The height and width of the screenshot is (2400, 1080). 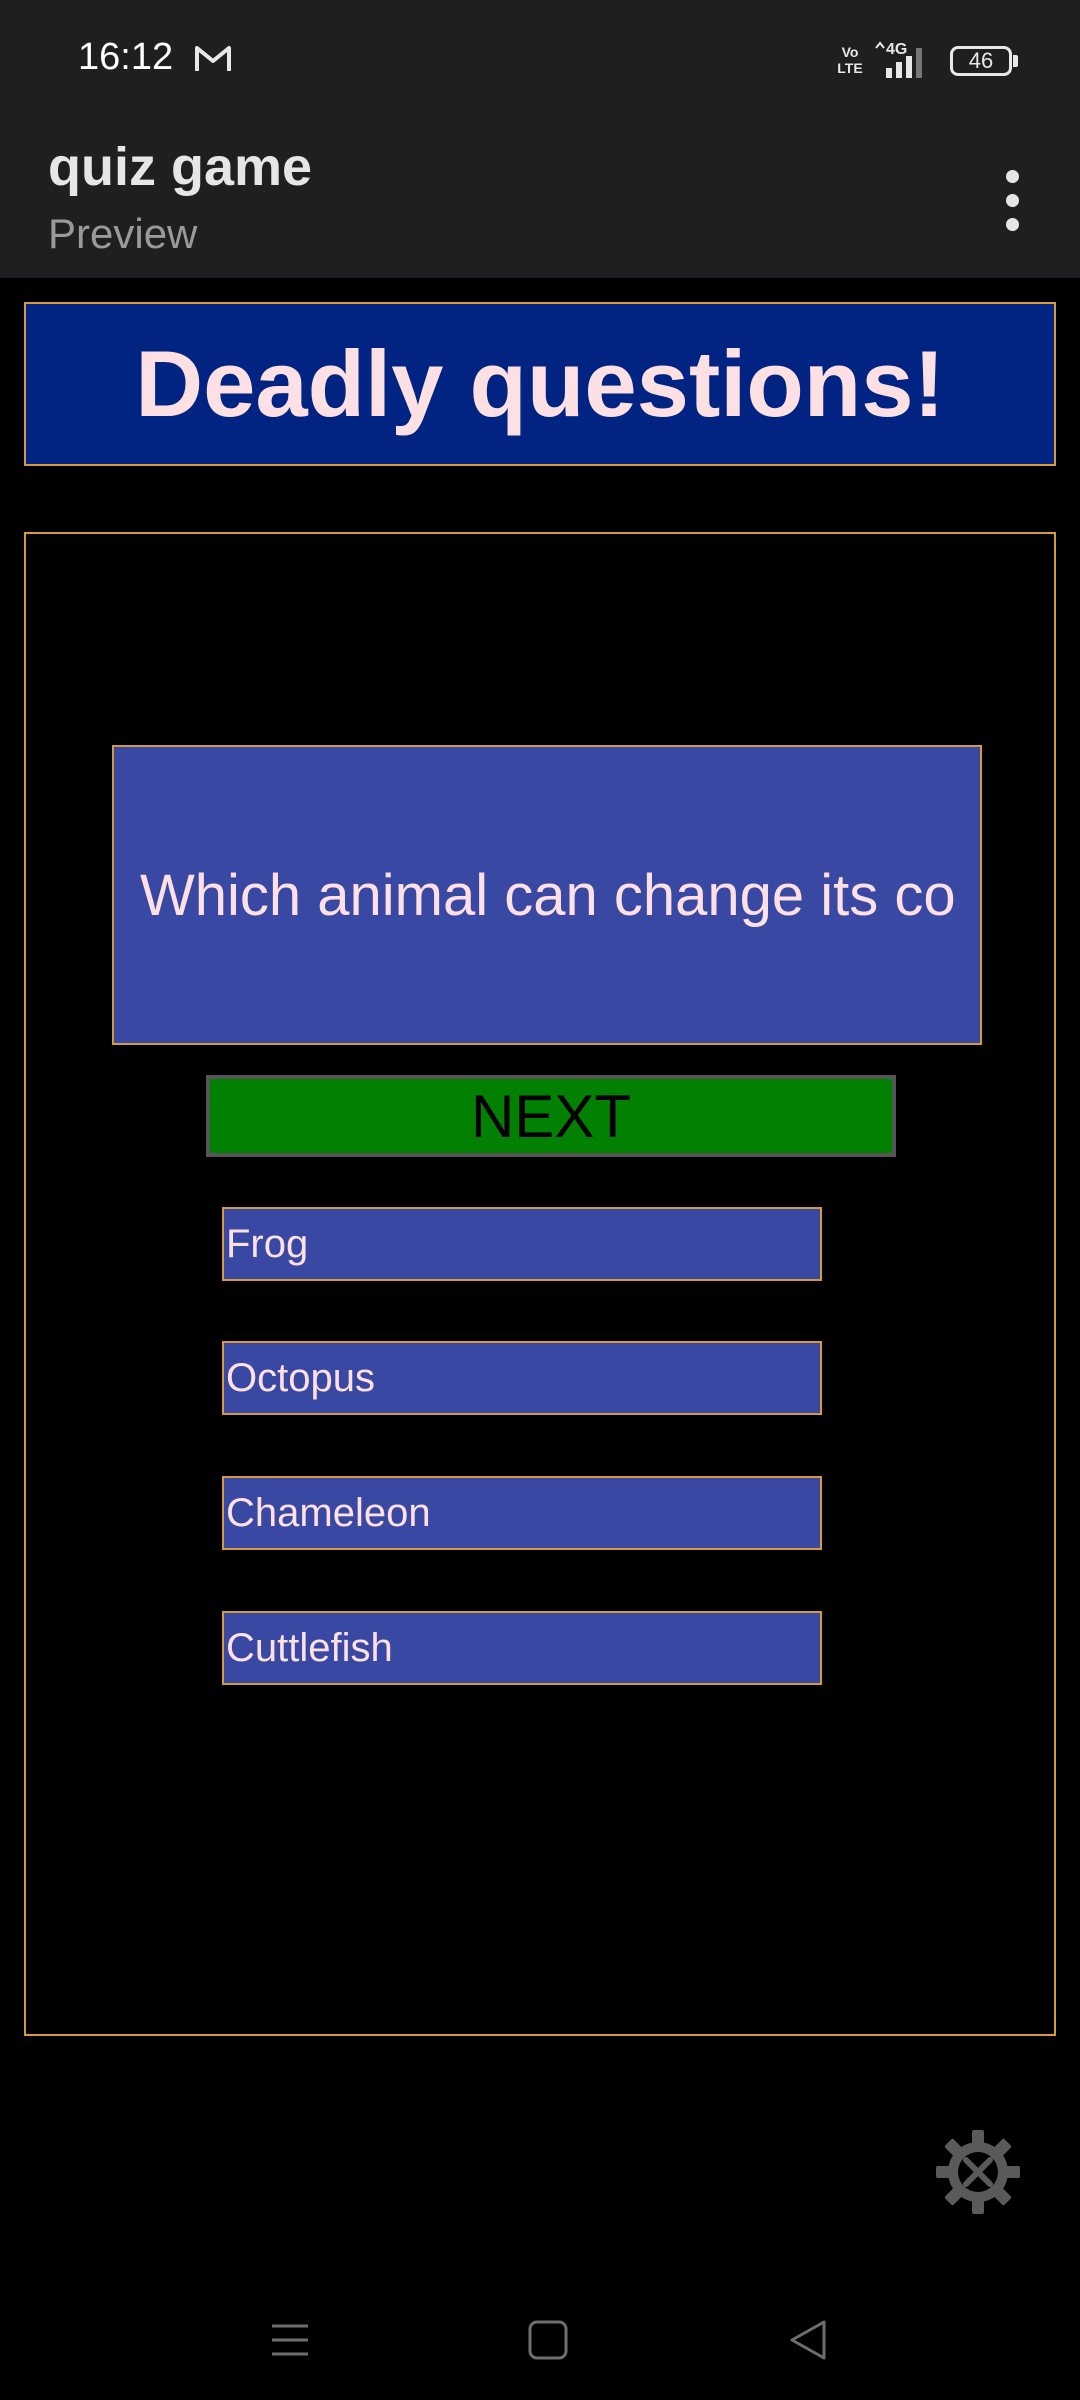 I want to click on answer-option-cuttlefish: Cuttlefish, so click(x=522, y=1648).